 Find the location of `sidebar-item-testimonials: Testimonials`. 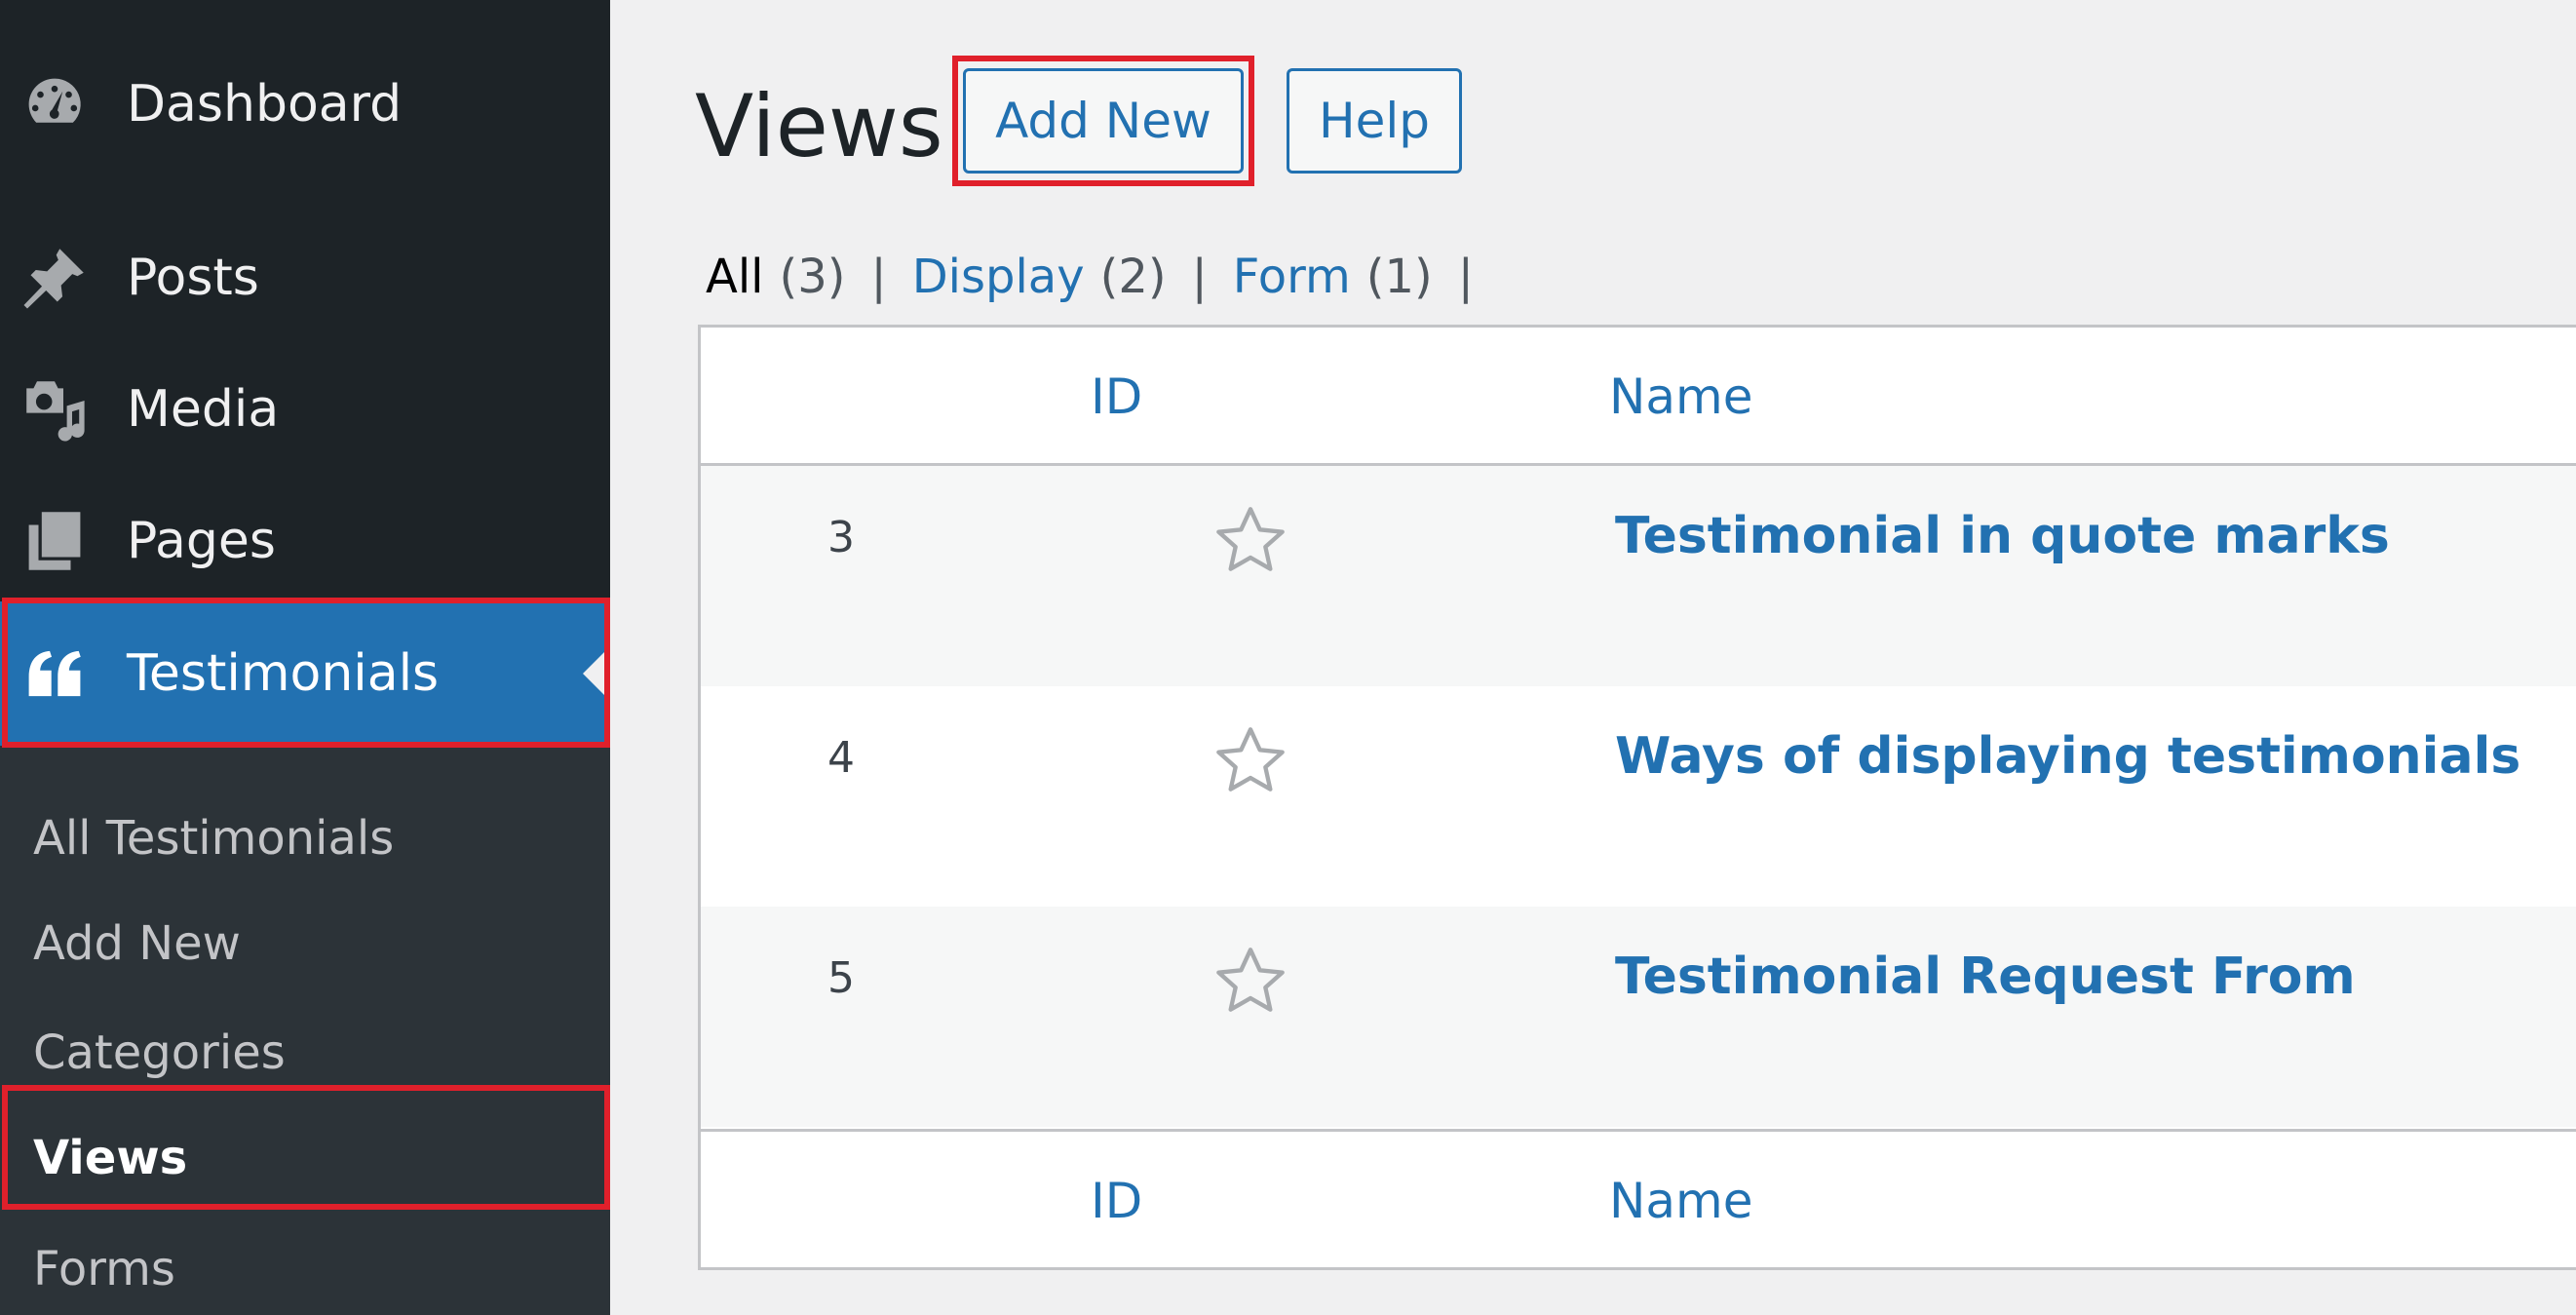

sidebar-item-testimonials: Testimonials is located at coordinates (305, 673).